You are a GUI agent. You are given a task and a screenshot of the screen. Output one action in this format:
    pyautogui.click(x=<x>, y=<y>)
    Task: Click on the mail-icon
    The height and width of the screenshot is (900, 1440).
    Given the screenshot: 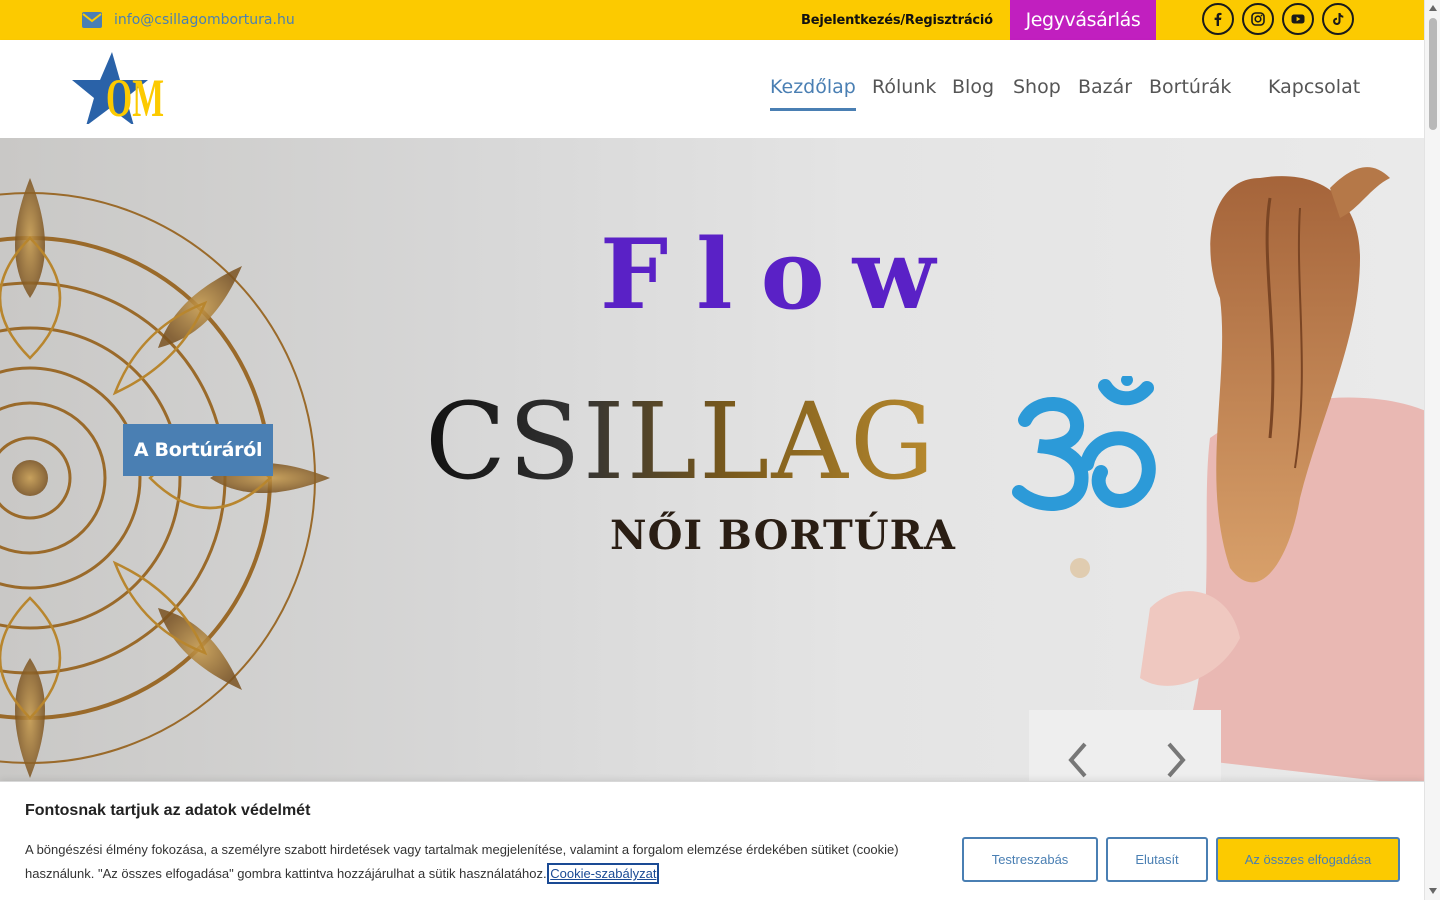 What is the action you would take?
    pyautogui.click(x=92, y=20)
    